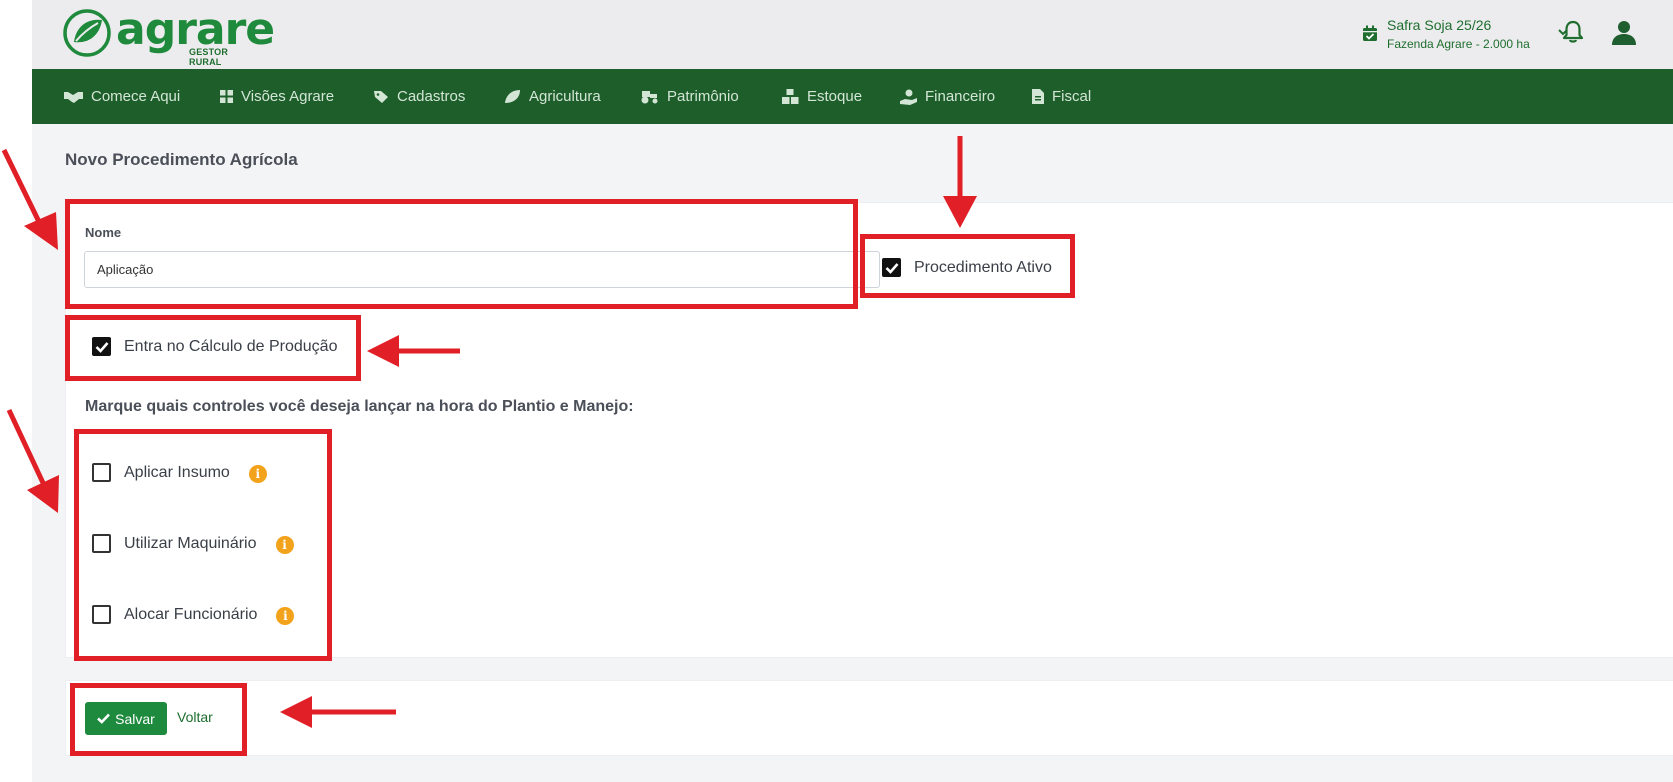 The width and height of the screenshot is (1673, 782). Describe the element at coordinates (565, 96) in the screenshot. I see `nav-label: Agricultura` at that location.